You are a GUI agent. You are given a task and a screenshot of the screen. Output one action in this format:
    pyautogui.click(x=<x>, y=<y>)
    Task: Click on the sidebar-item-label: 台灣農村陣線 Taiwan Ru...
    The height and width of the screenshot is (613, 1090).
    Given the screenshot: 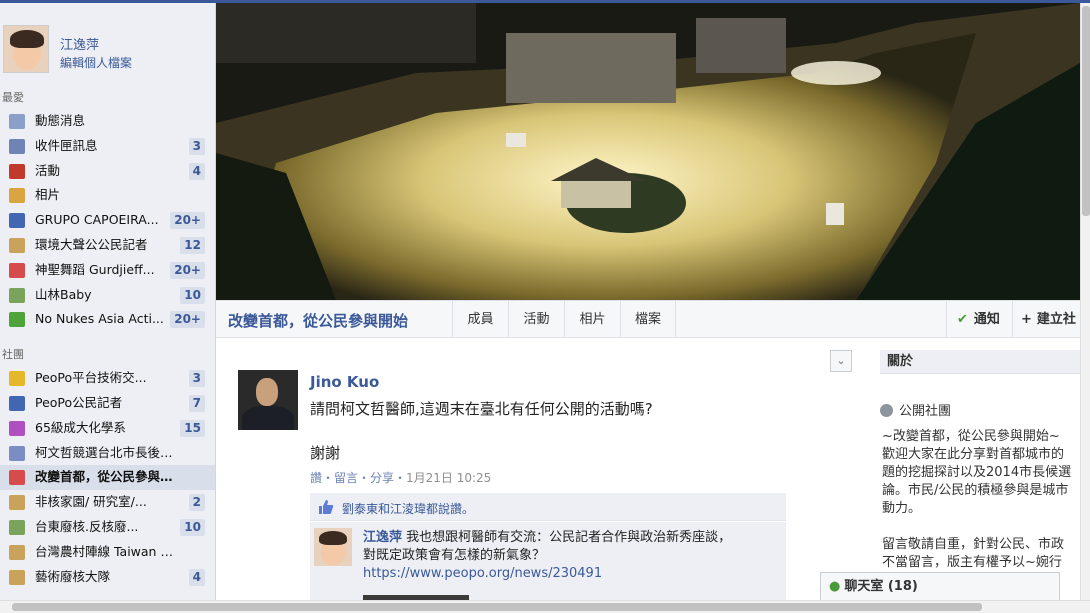 What is the action you would take?
    pyautogui.click(x=104, y=551)
    